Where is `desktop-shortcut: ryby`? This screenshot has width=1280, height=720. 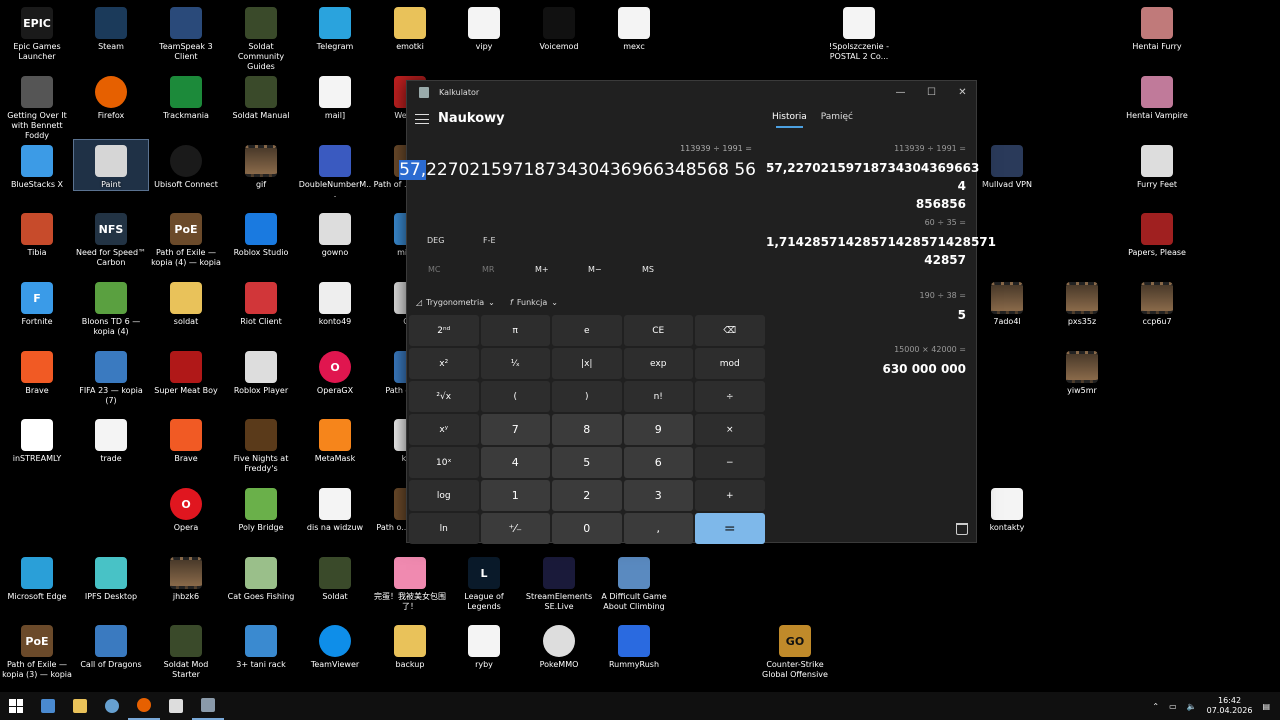 desktop-shortcut: ryby is located at coordinates (484, 645).